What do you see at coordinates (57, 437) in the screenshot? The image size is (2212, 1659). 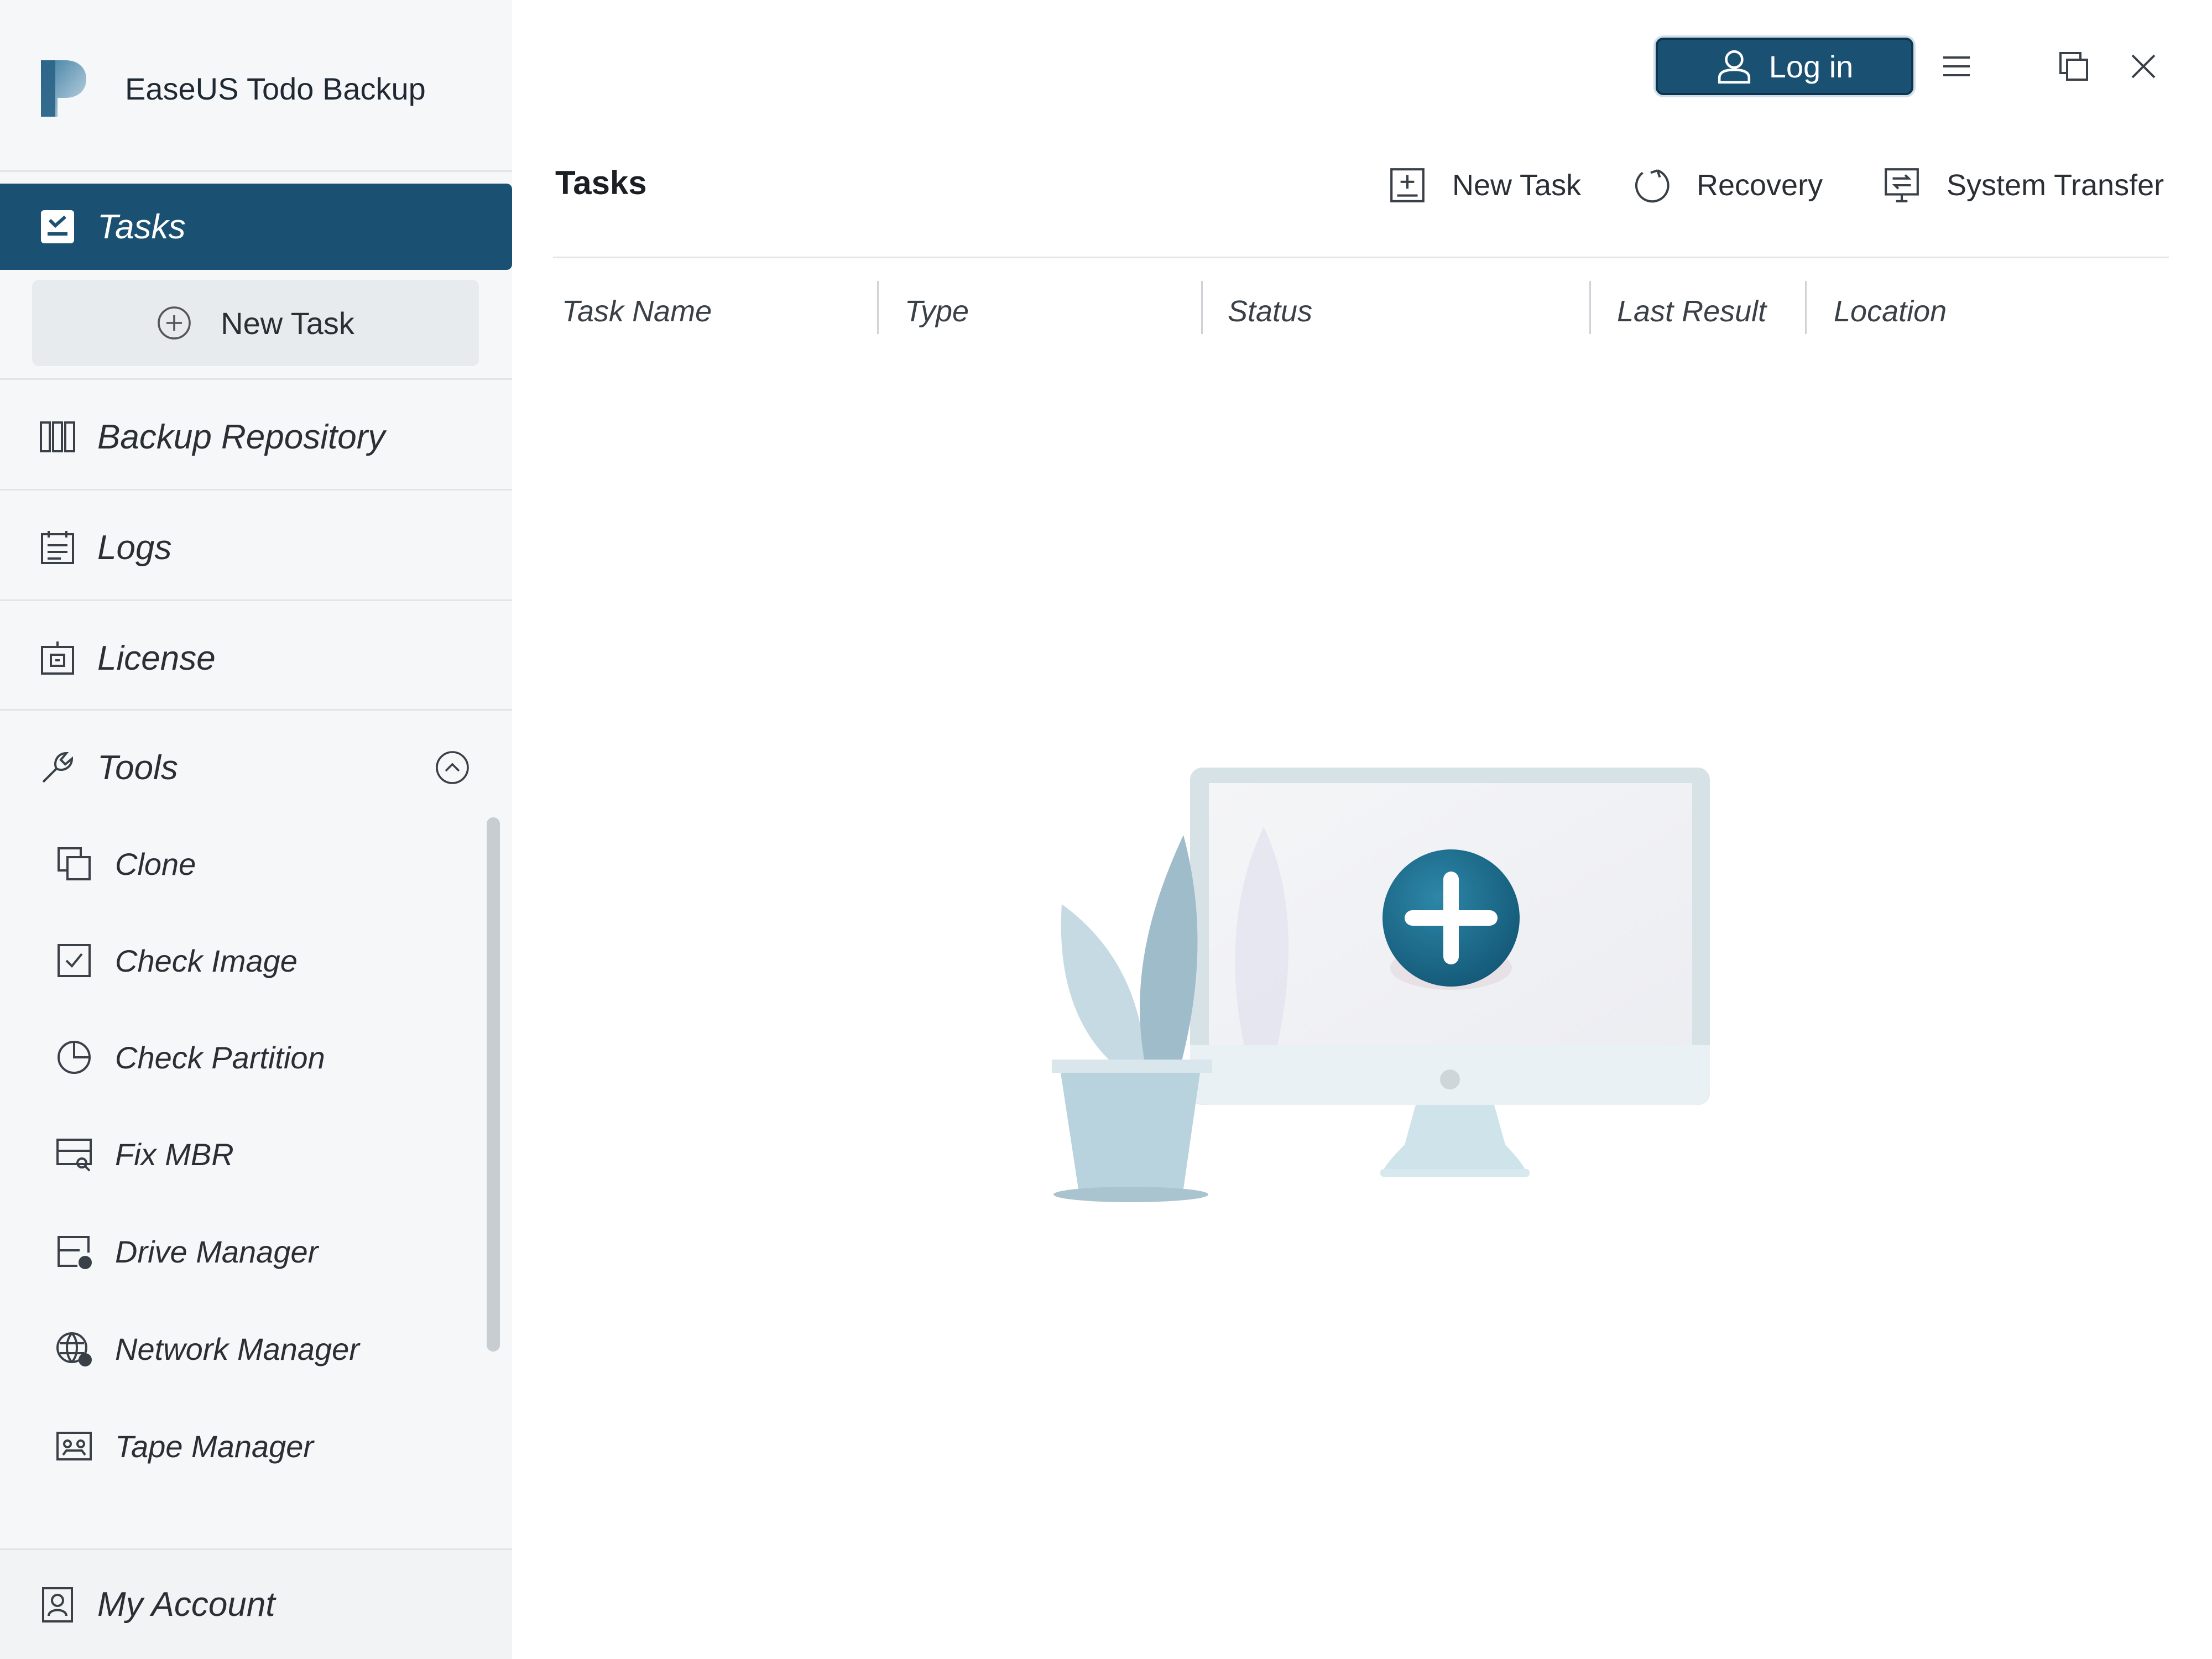 I see `repository-icon` at bounding box center [57, 437].